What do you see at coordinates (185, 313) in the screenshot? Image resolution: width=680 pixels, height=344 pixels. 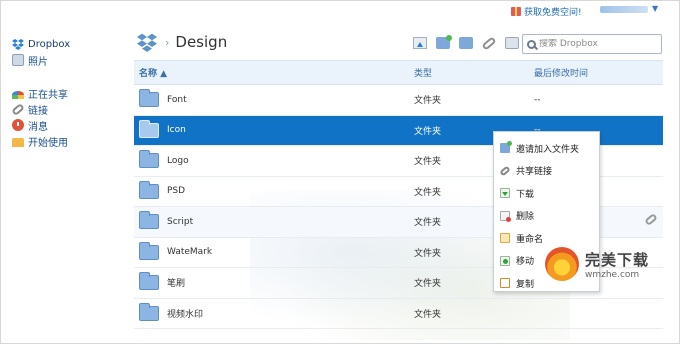 I see `folder-name: 视频水印` at bounding box center [185, 313].